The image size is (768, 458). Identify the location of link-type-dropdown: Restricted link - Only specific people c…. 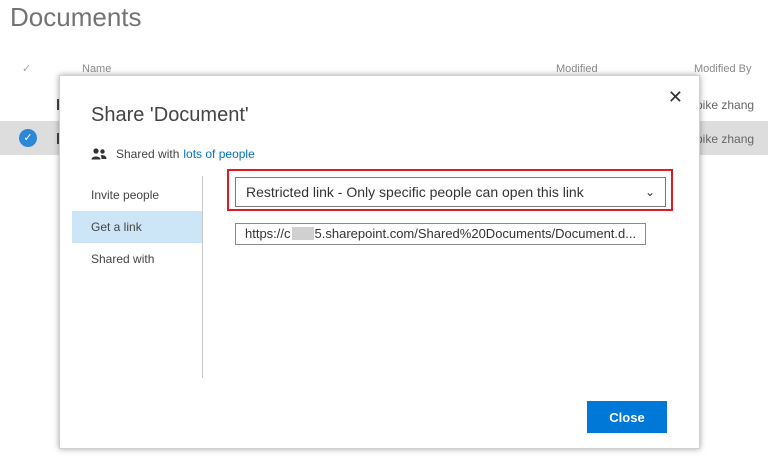
(450, 192).